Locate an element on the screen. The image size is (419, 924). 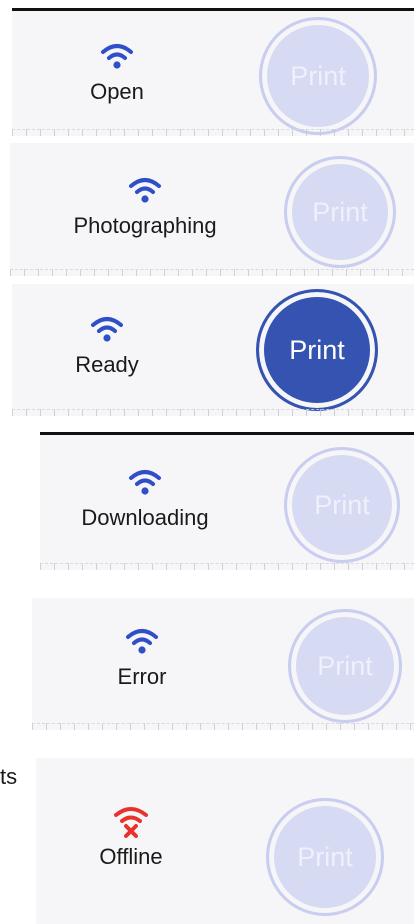
status-indicator: Open is located at coordinates (117, 73).